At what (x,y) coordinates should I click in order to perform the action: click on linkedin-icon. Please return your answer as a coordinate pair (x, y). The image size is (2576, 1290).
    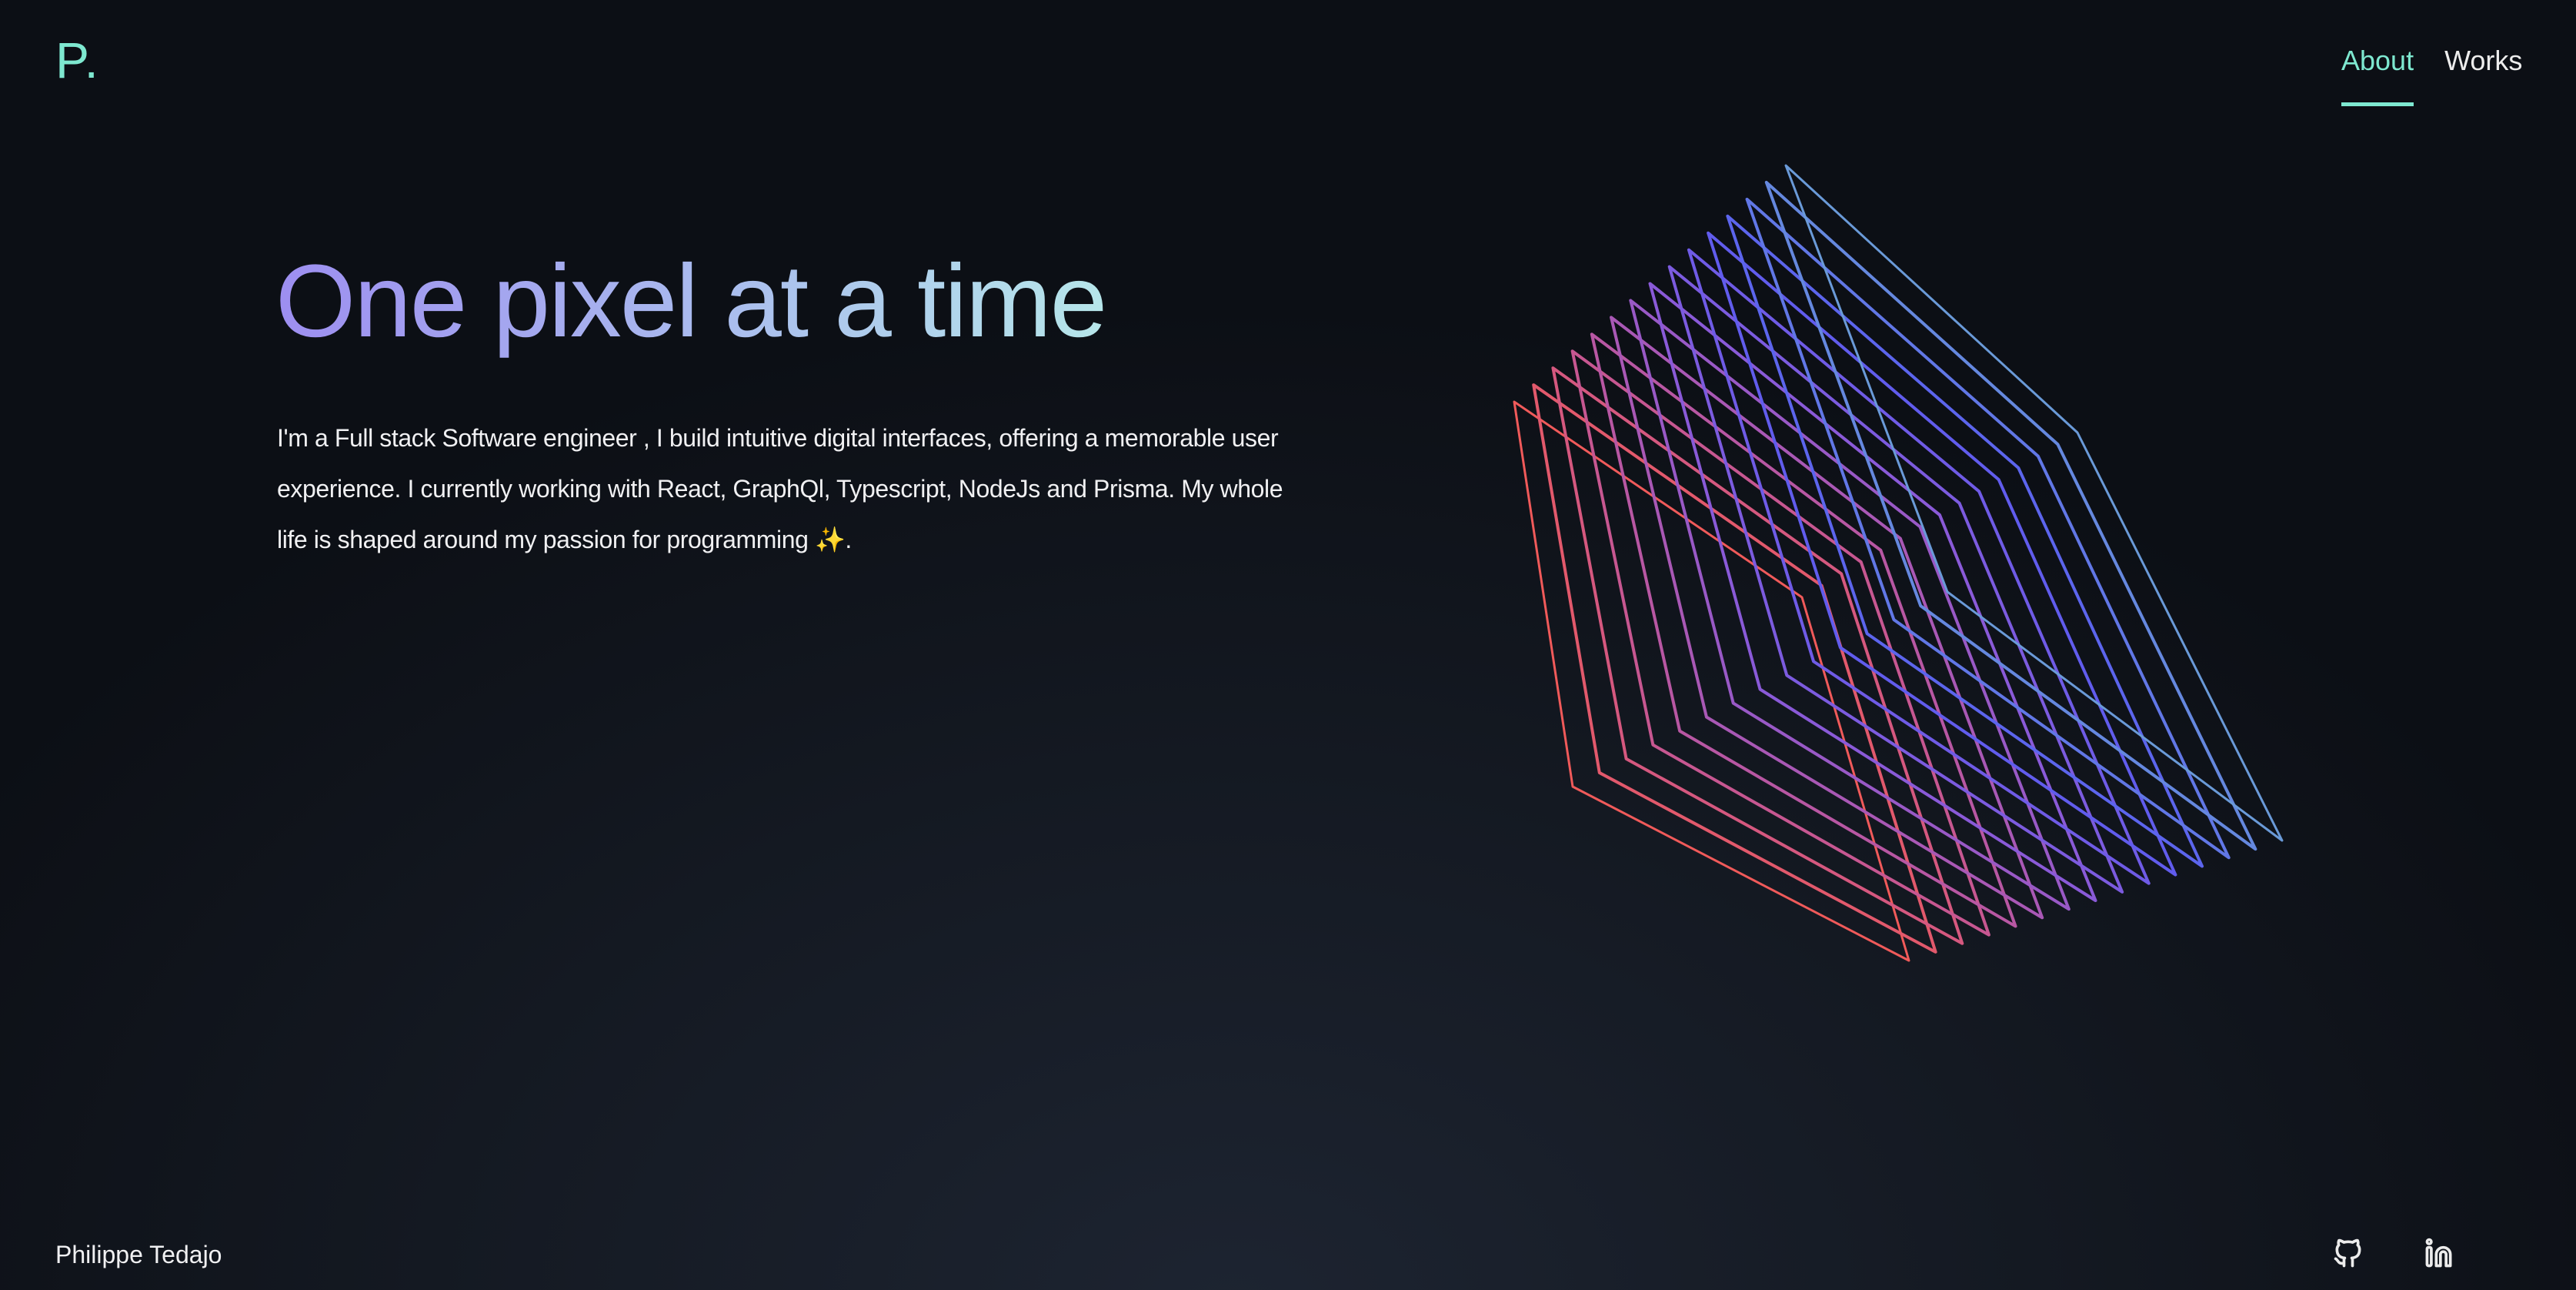
    Looking at the image, I should click on (2438, 1253).